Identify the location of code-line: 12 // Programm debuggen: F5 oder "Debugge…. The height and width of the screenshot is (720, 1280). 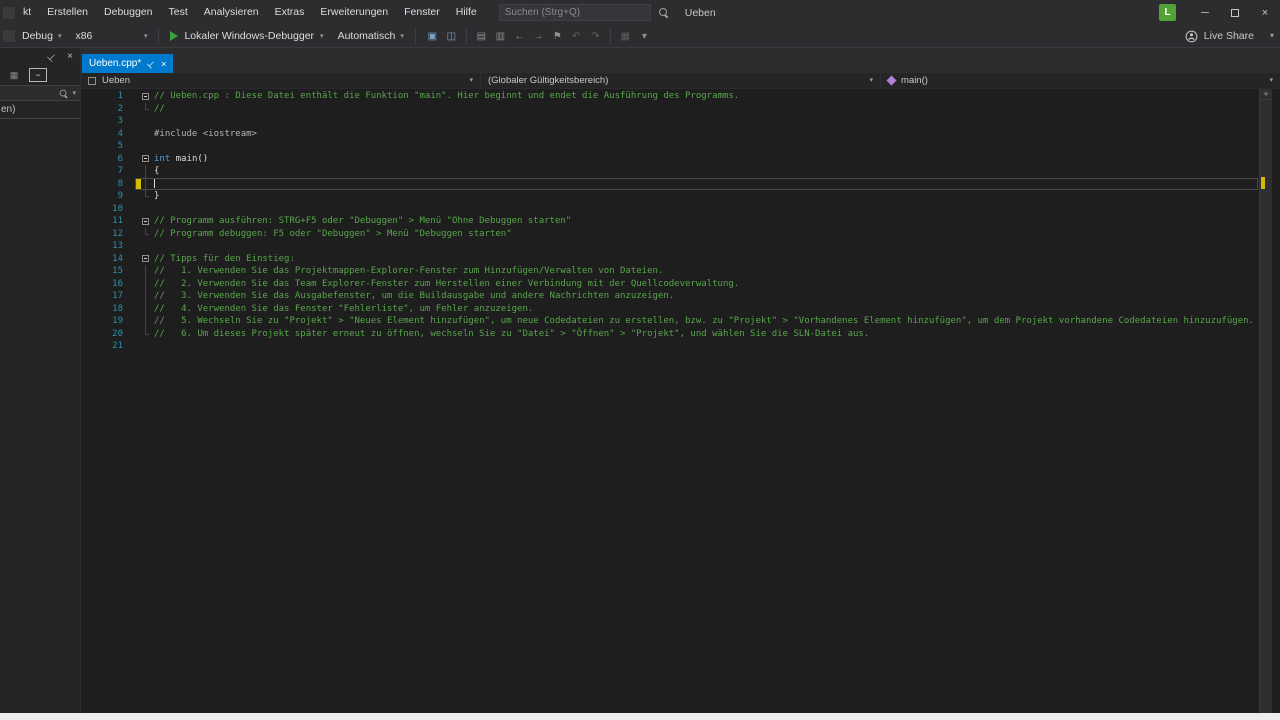
(670, 234).